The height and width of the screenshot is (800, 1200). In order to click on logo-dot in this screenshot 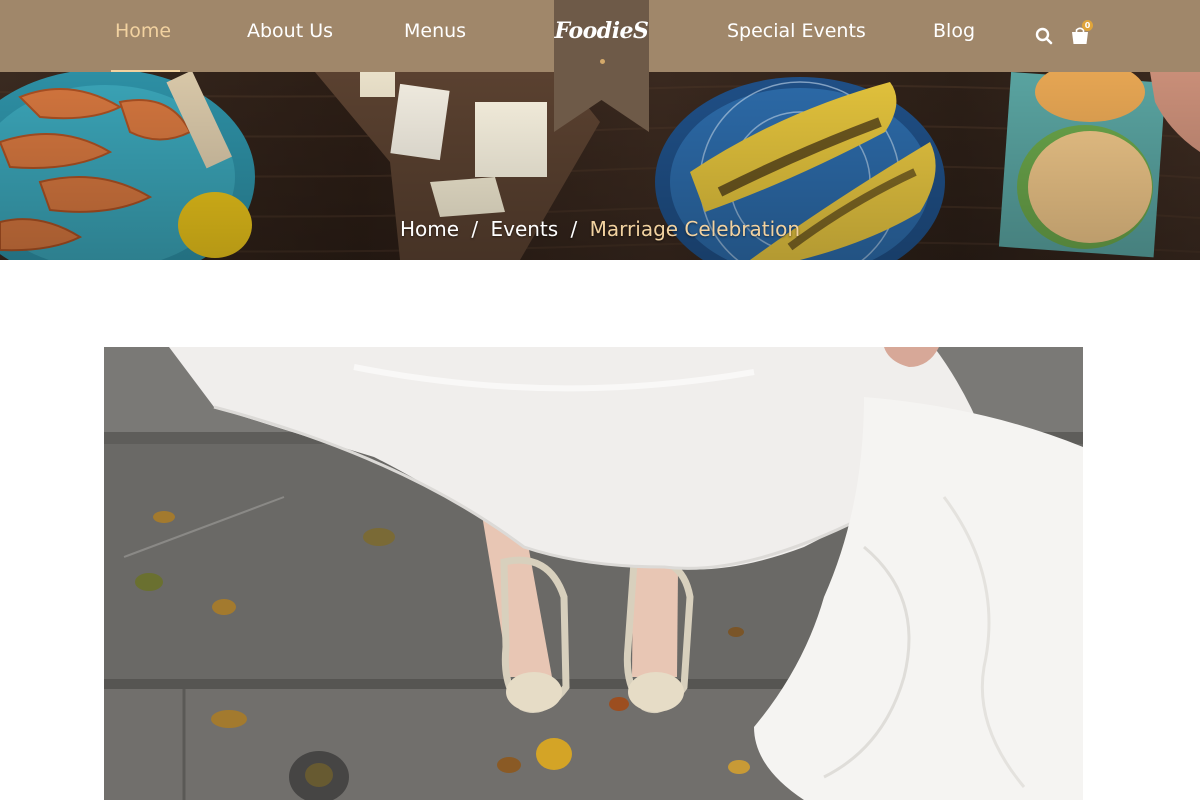, I will do `click(602, 61)`.